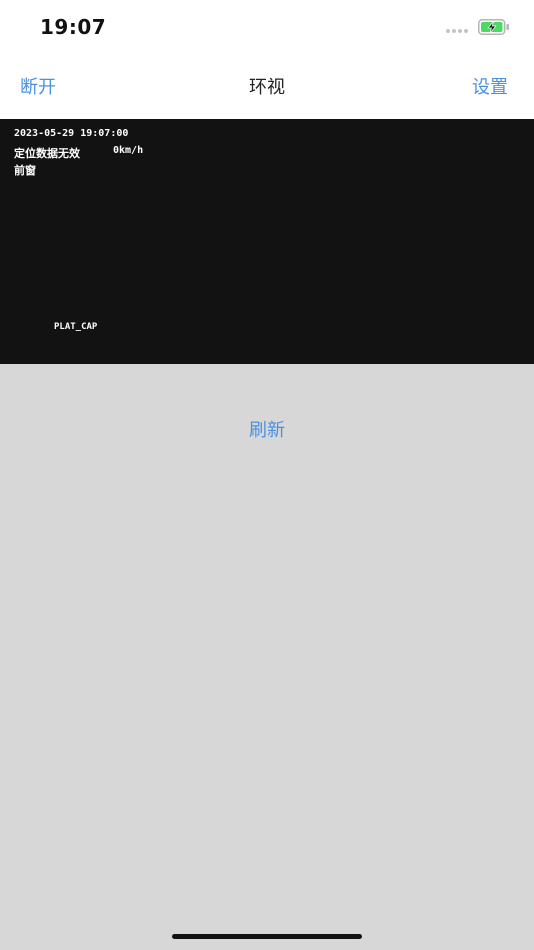  I want to click on page-title: 环视, so click(267, 87).